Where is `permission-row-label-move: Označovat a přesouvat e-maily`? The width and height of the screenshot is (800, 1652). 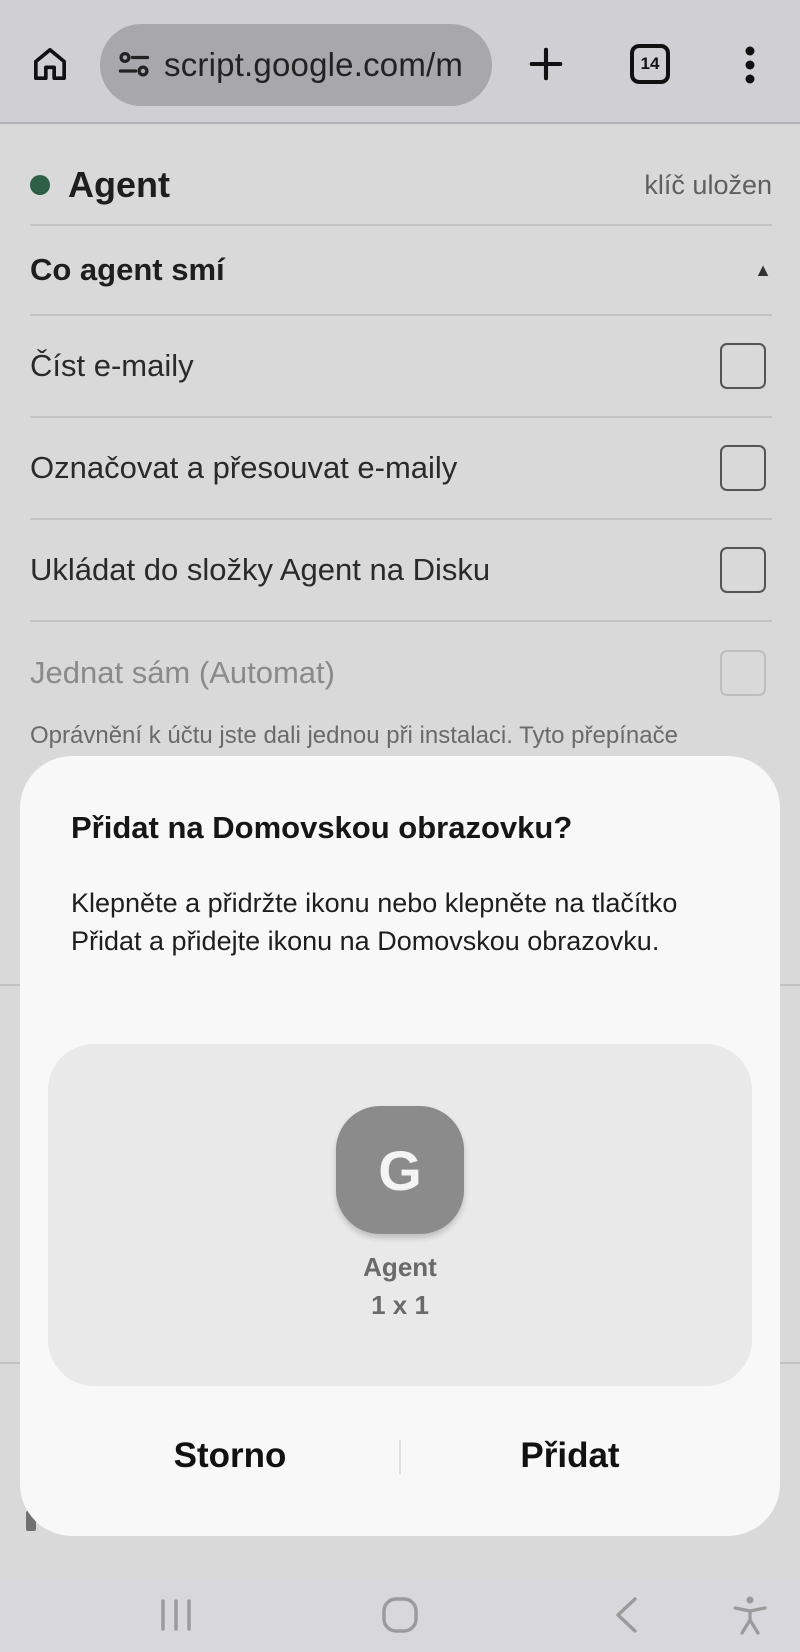
permission-row-label-move: Označovat a přesouvat e-maily is located at coordinates (401, 469).